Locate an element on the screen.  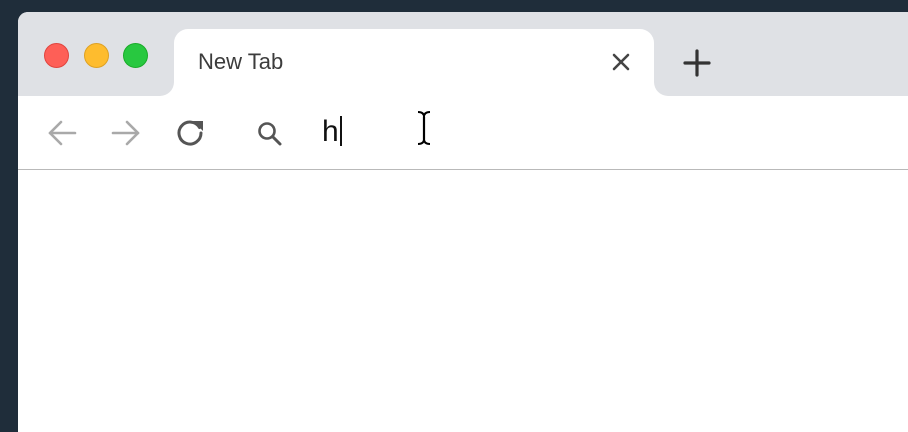
text-caret is located at coordinates (340, 131).